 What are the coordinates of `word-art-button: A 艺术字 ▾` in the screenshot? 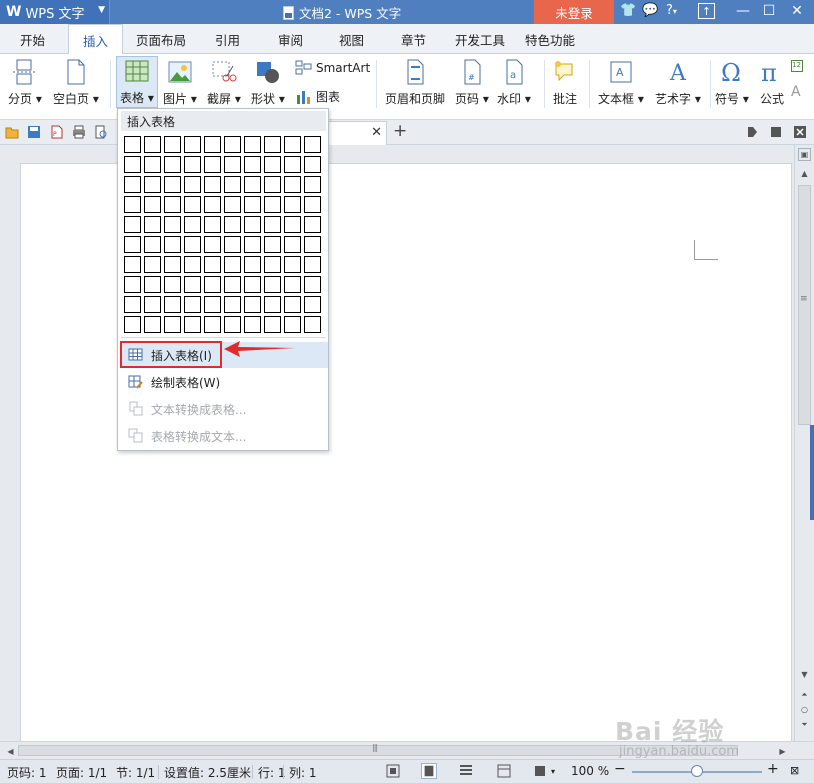 It's located at (678, 82).